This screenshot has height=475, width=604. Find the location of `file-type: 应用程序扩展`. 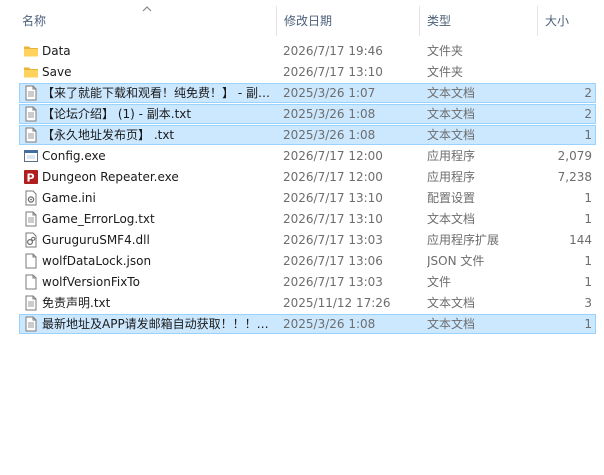

file-type: 应用程序扩展 is located at coordinates (463, 240).